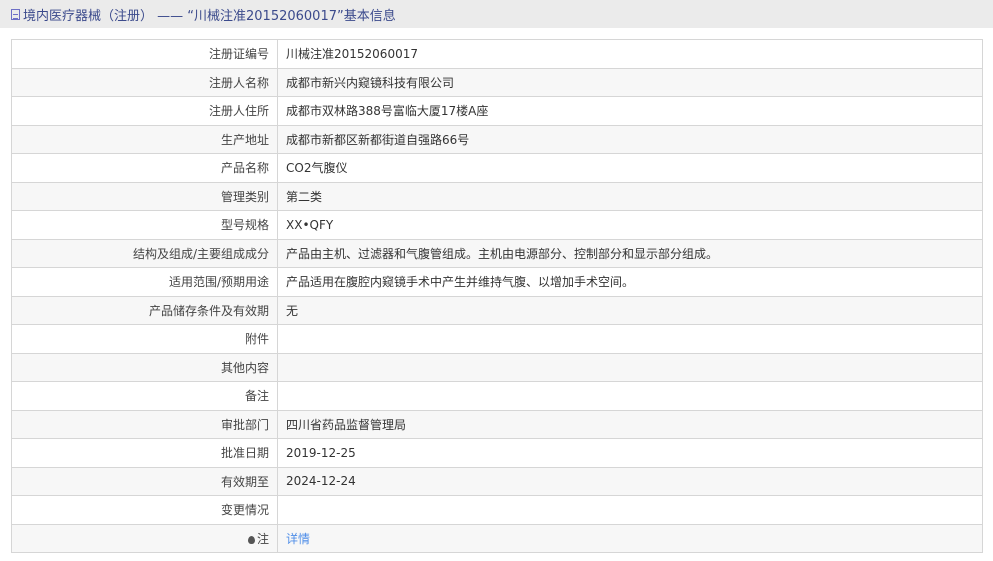  Describe the element at coordinates (144, 139) in the screenshot. I see `field-label: 生产地址` at that location.